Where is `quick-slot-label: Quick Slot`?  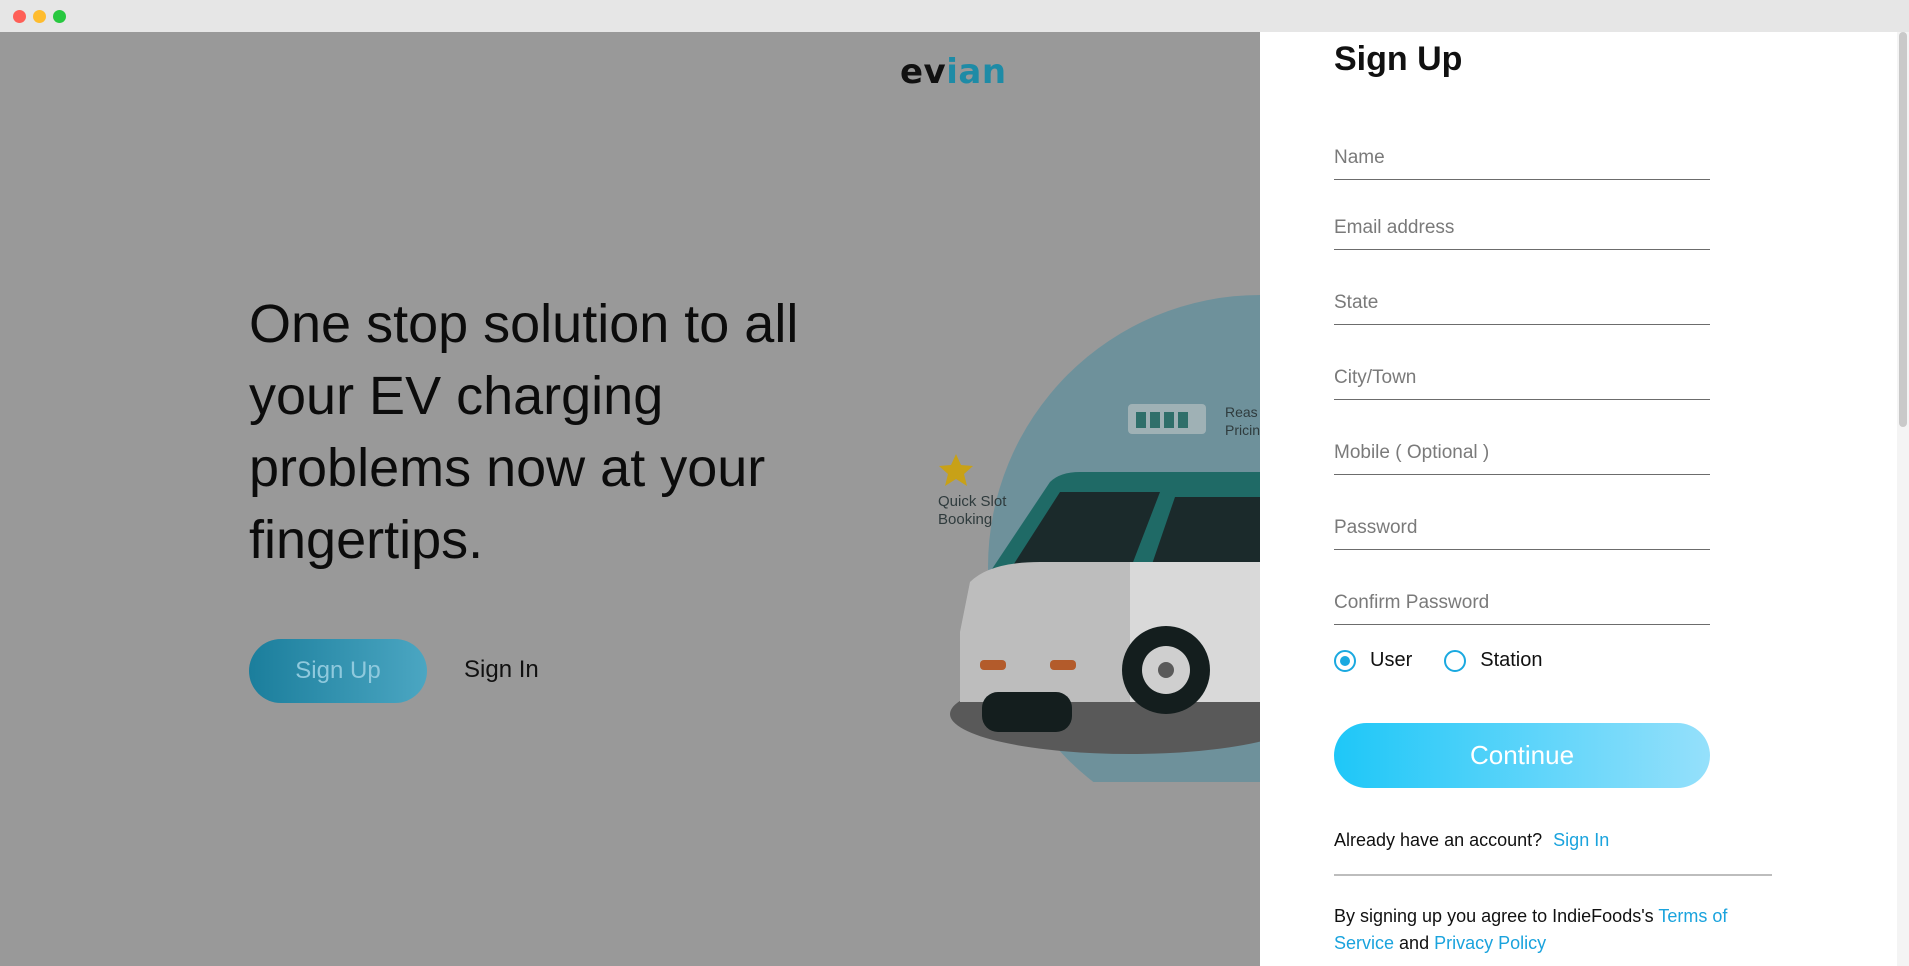 quick-slot-label: Quick Slot is located at coordinates (972, 501).